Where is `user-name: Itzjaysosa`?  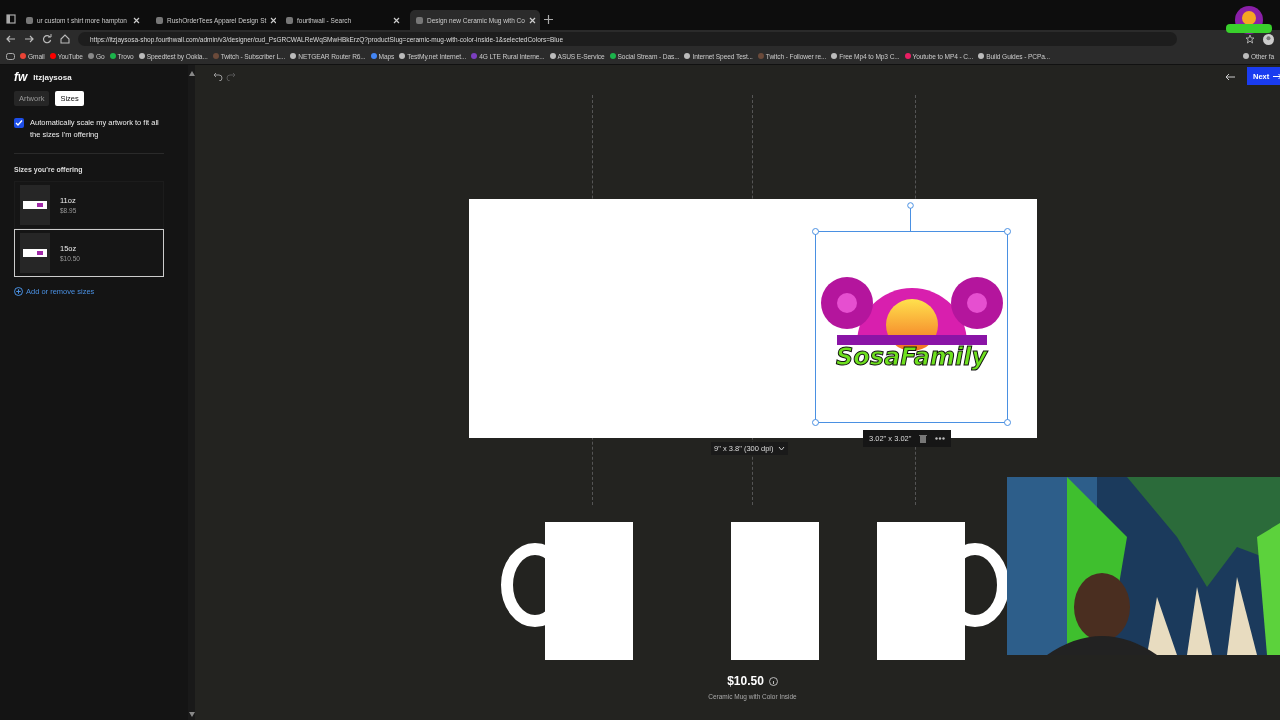 user-name: Itzjaysosa is located at coordinates (52, 77).